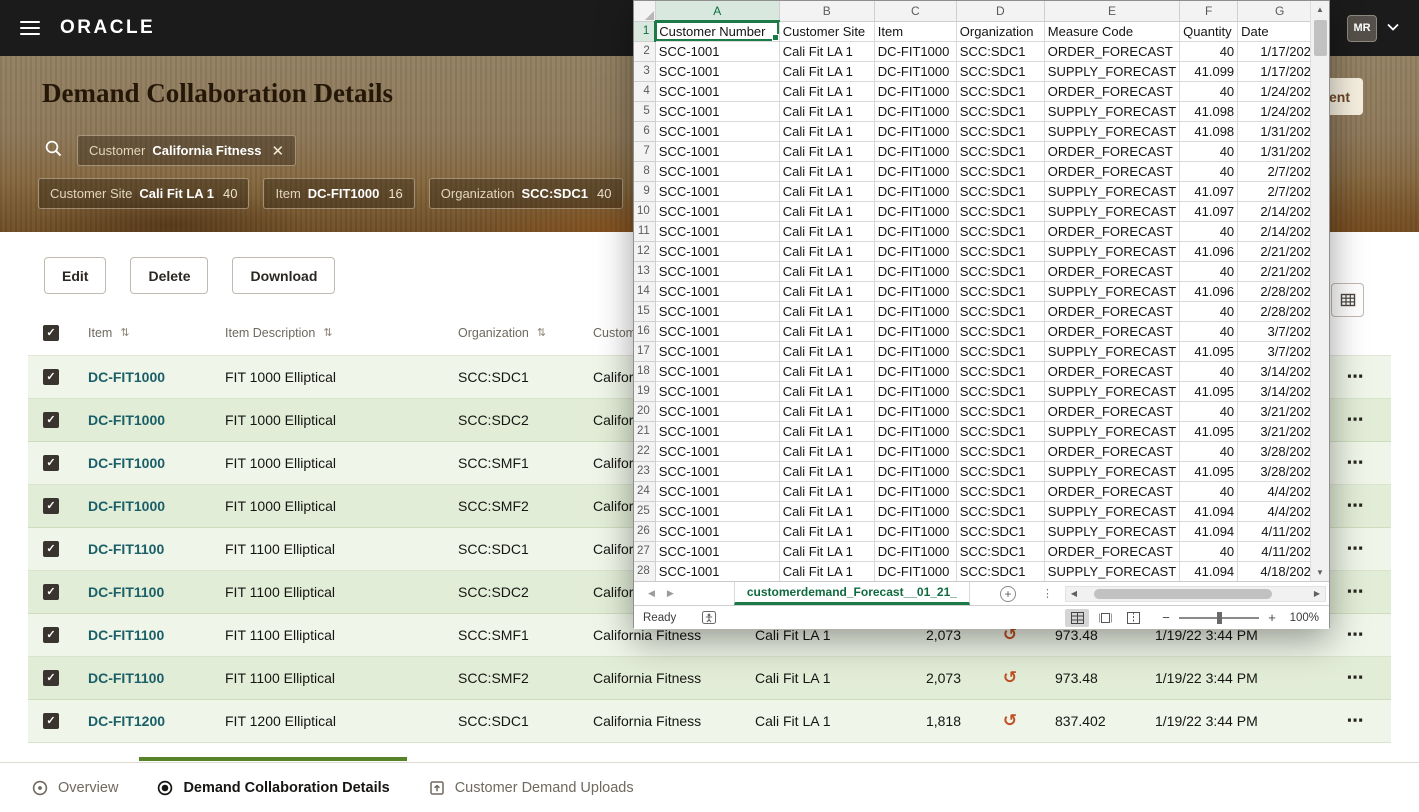  Describe the element at coordinates (1105, 618) in the screenshot. I see `page-layout-view-button` at that location.